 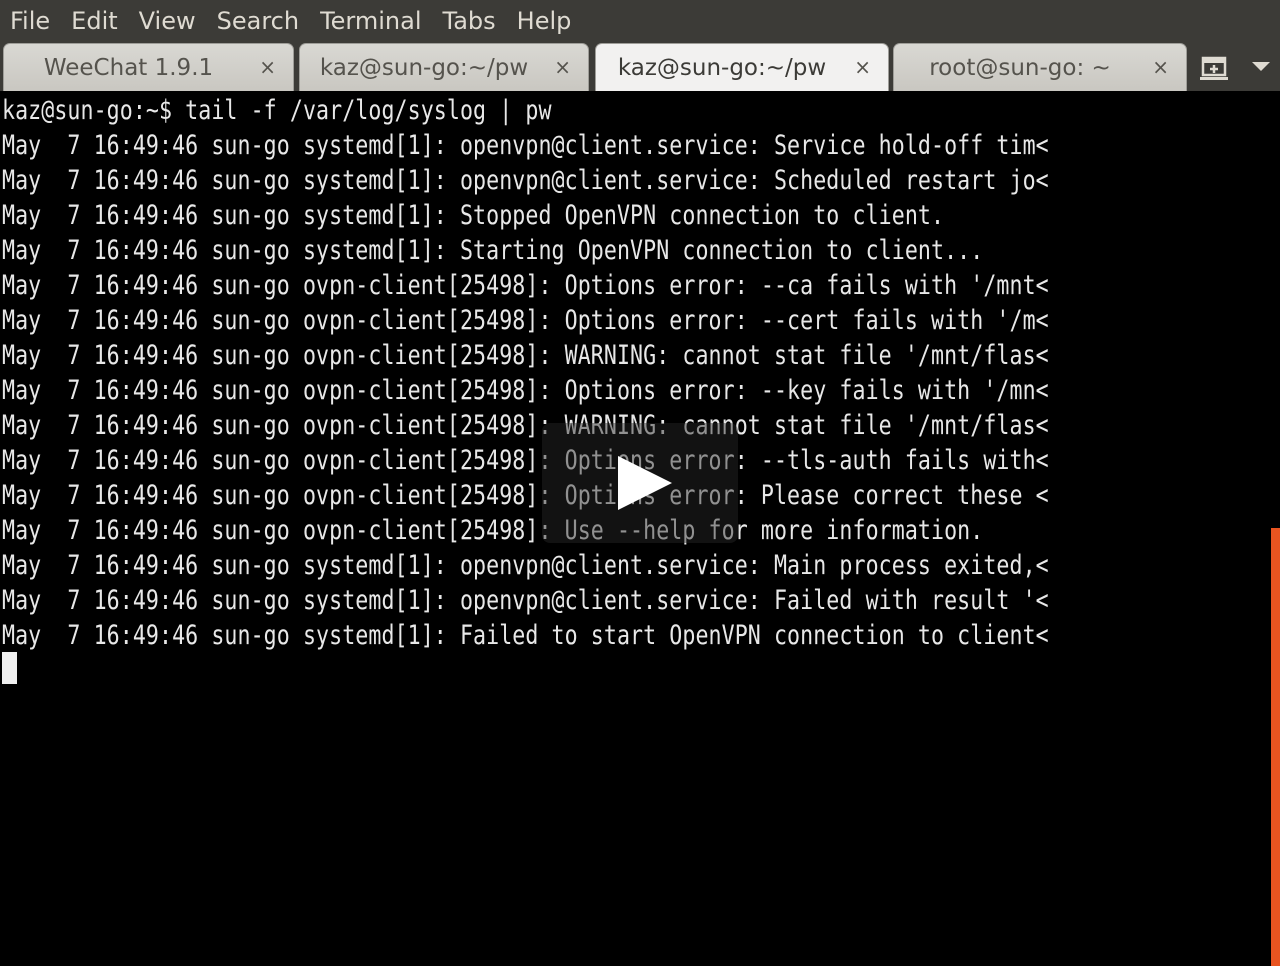 I want to click on new-tab-icon, so click(x=1215, y=69).